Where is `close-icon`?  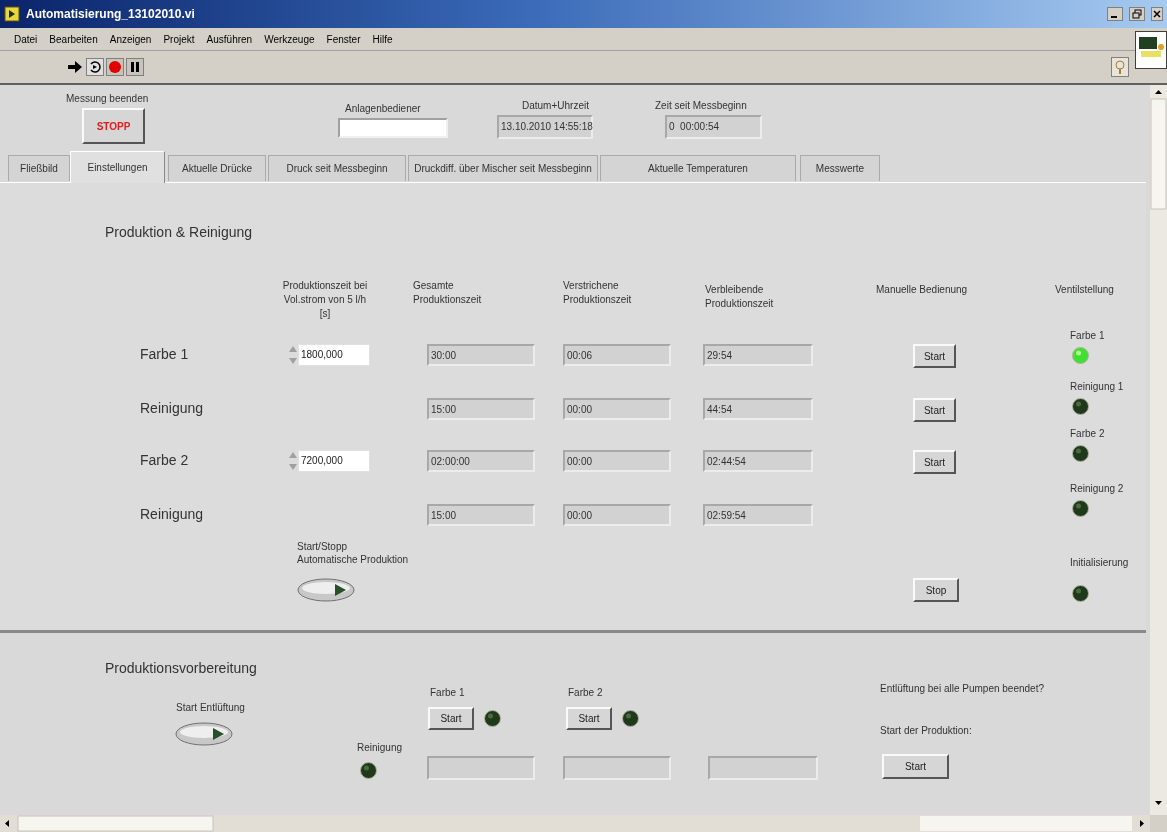
close-icon is located at coordinates (1157, 14).